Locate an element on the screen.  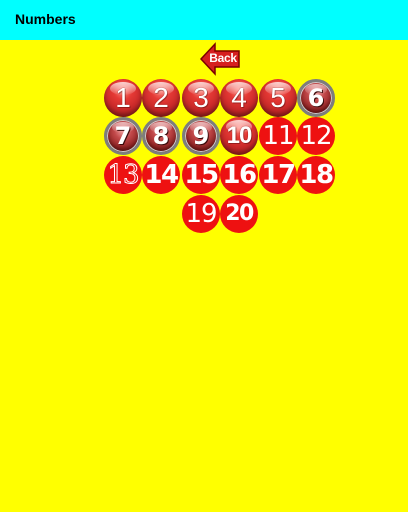
number-button-5: 5 is located at coordinates (278, 98).